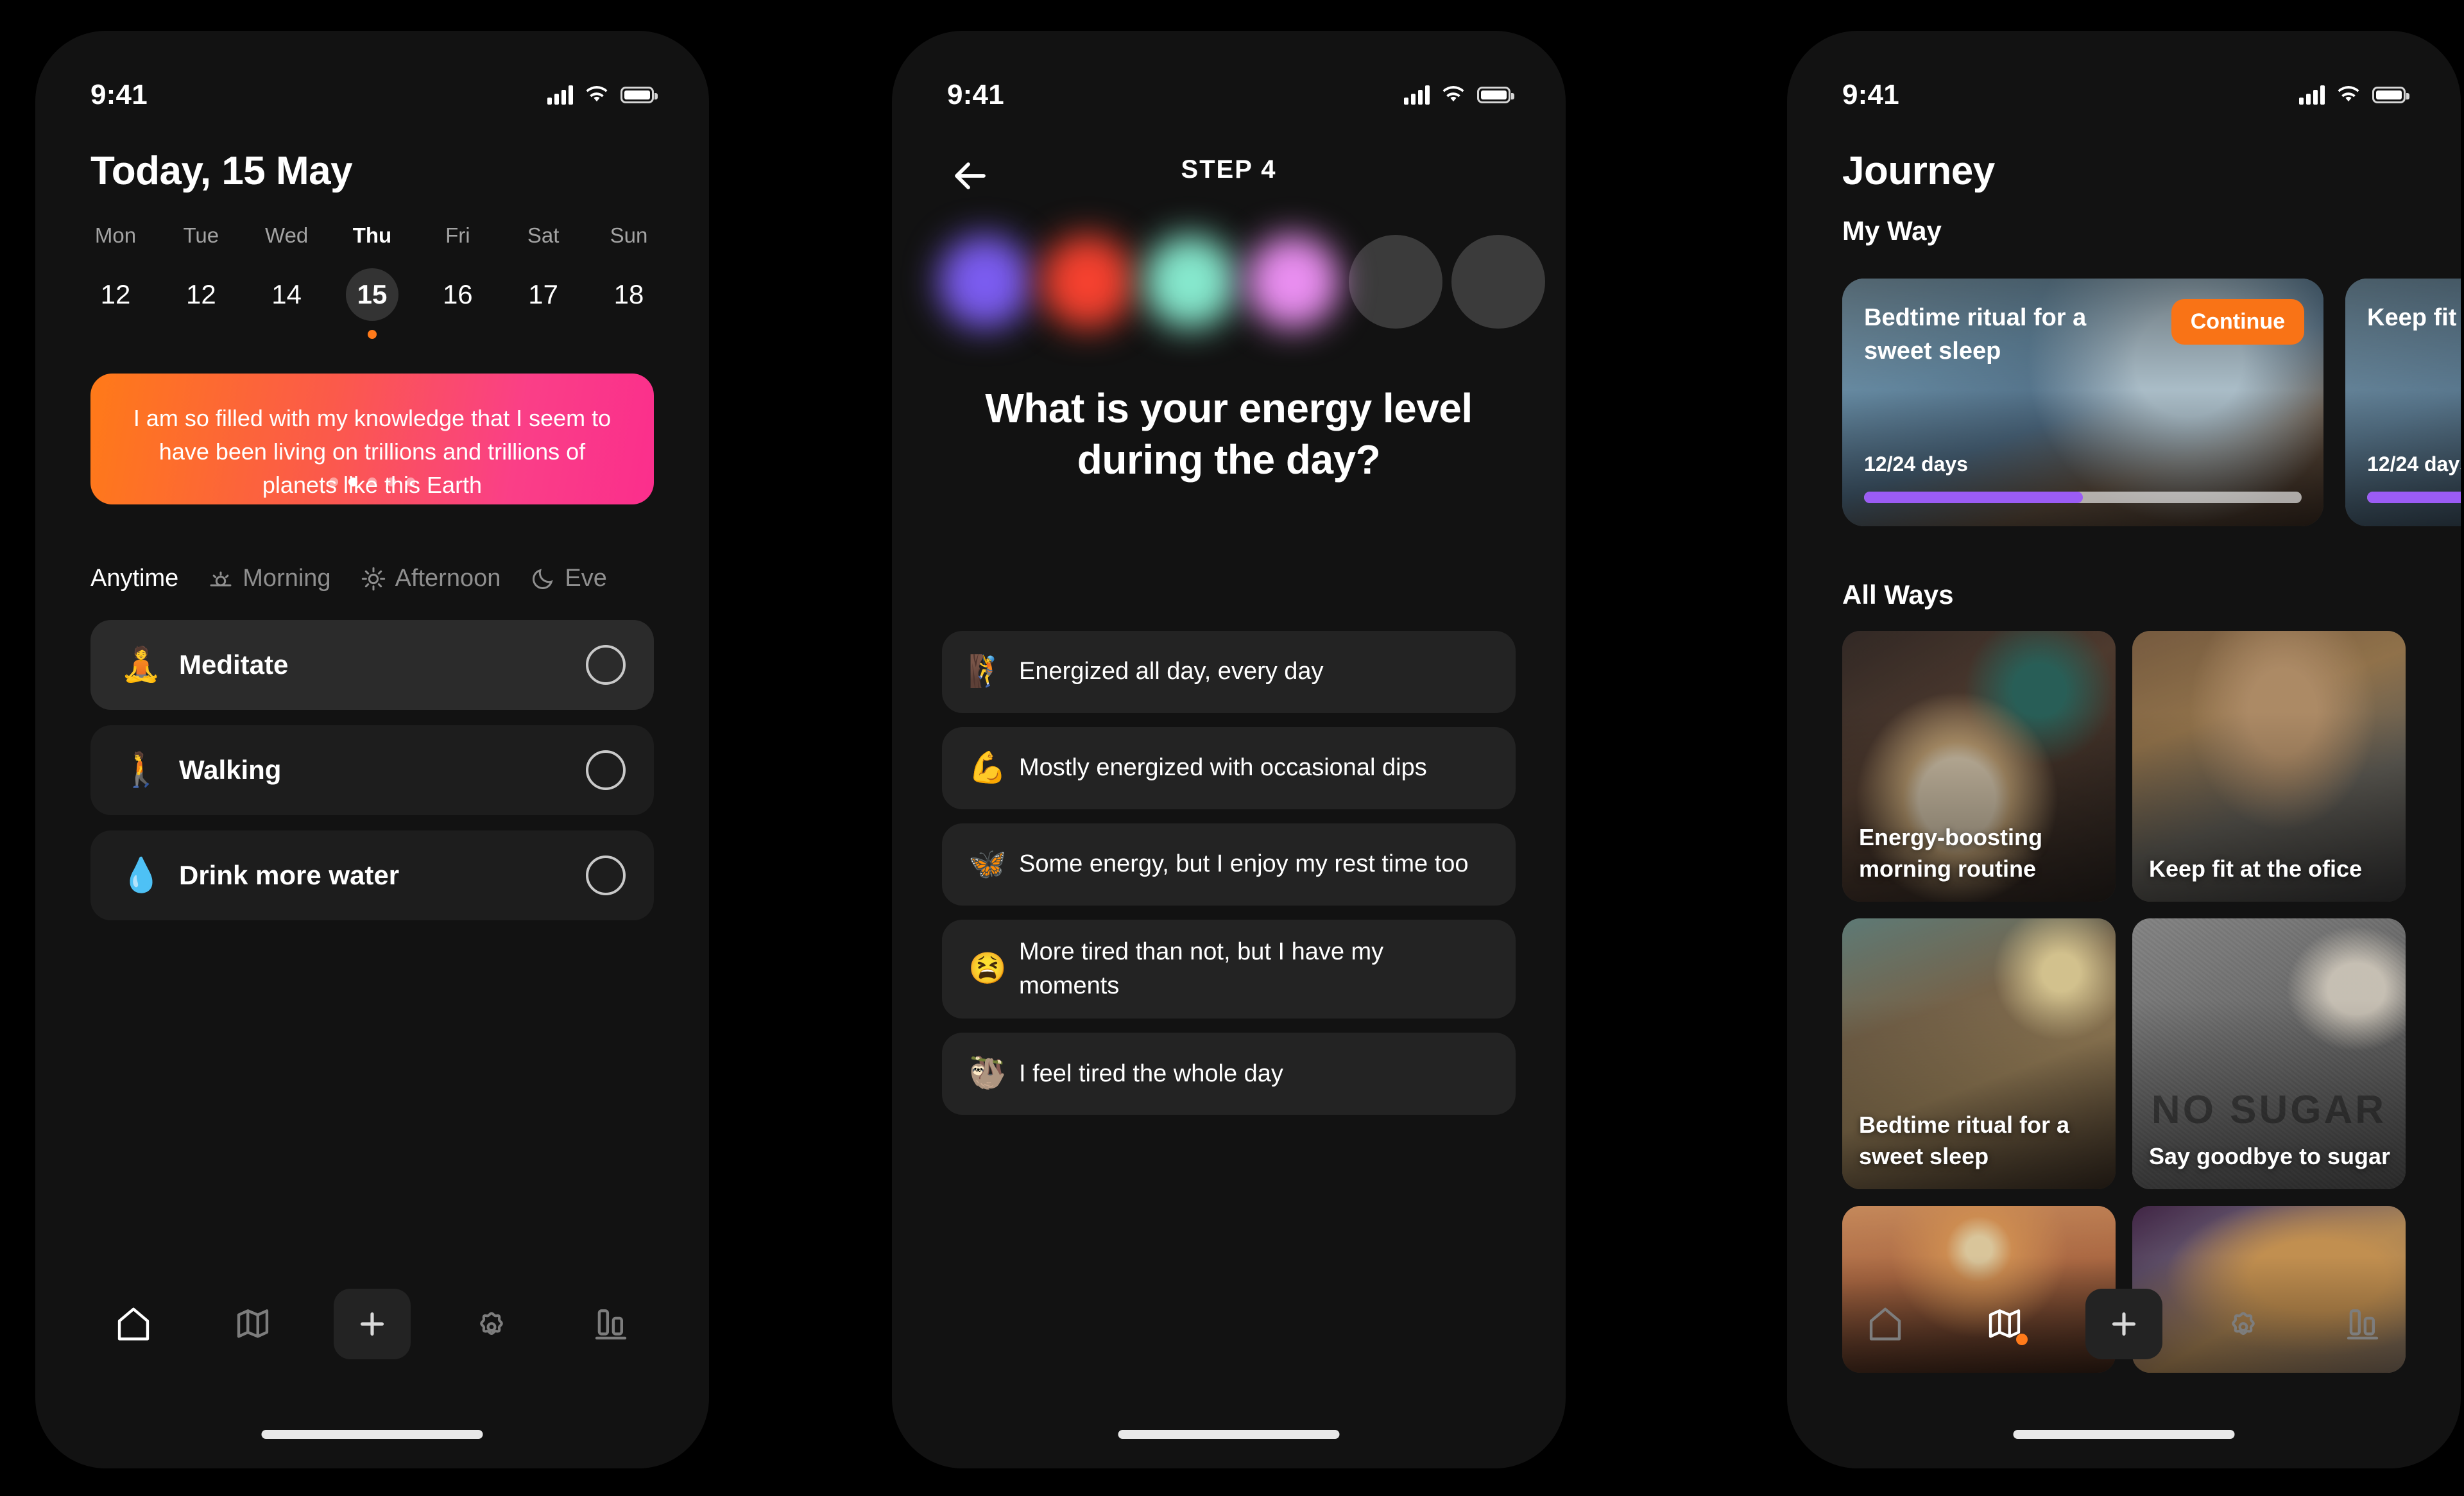 This screenshot has width=2464, height=1496. What do you see at coordinates (2256, 868) in the screenshot?
I see `card-title: Keep fit at the ofice` at bounding box center [2256, 868].